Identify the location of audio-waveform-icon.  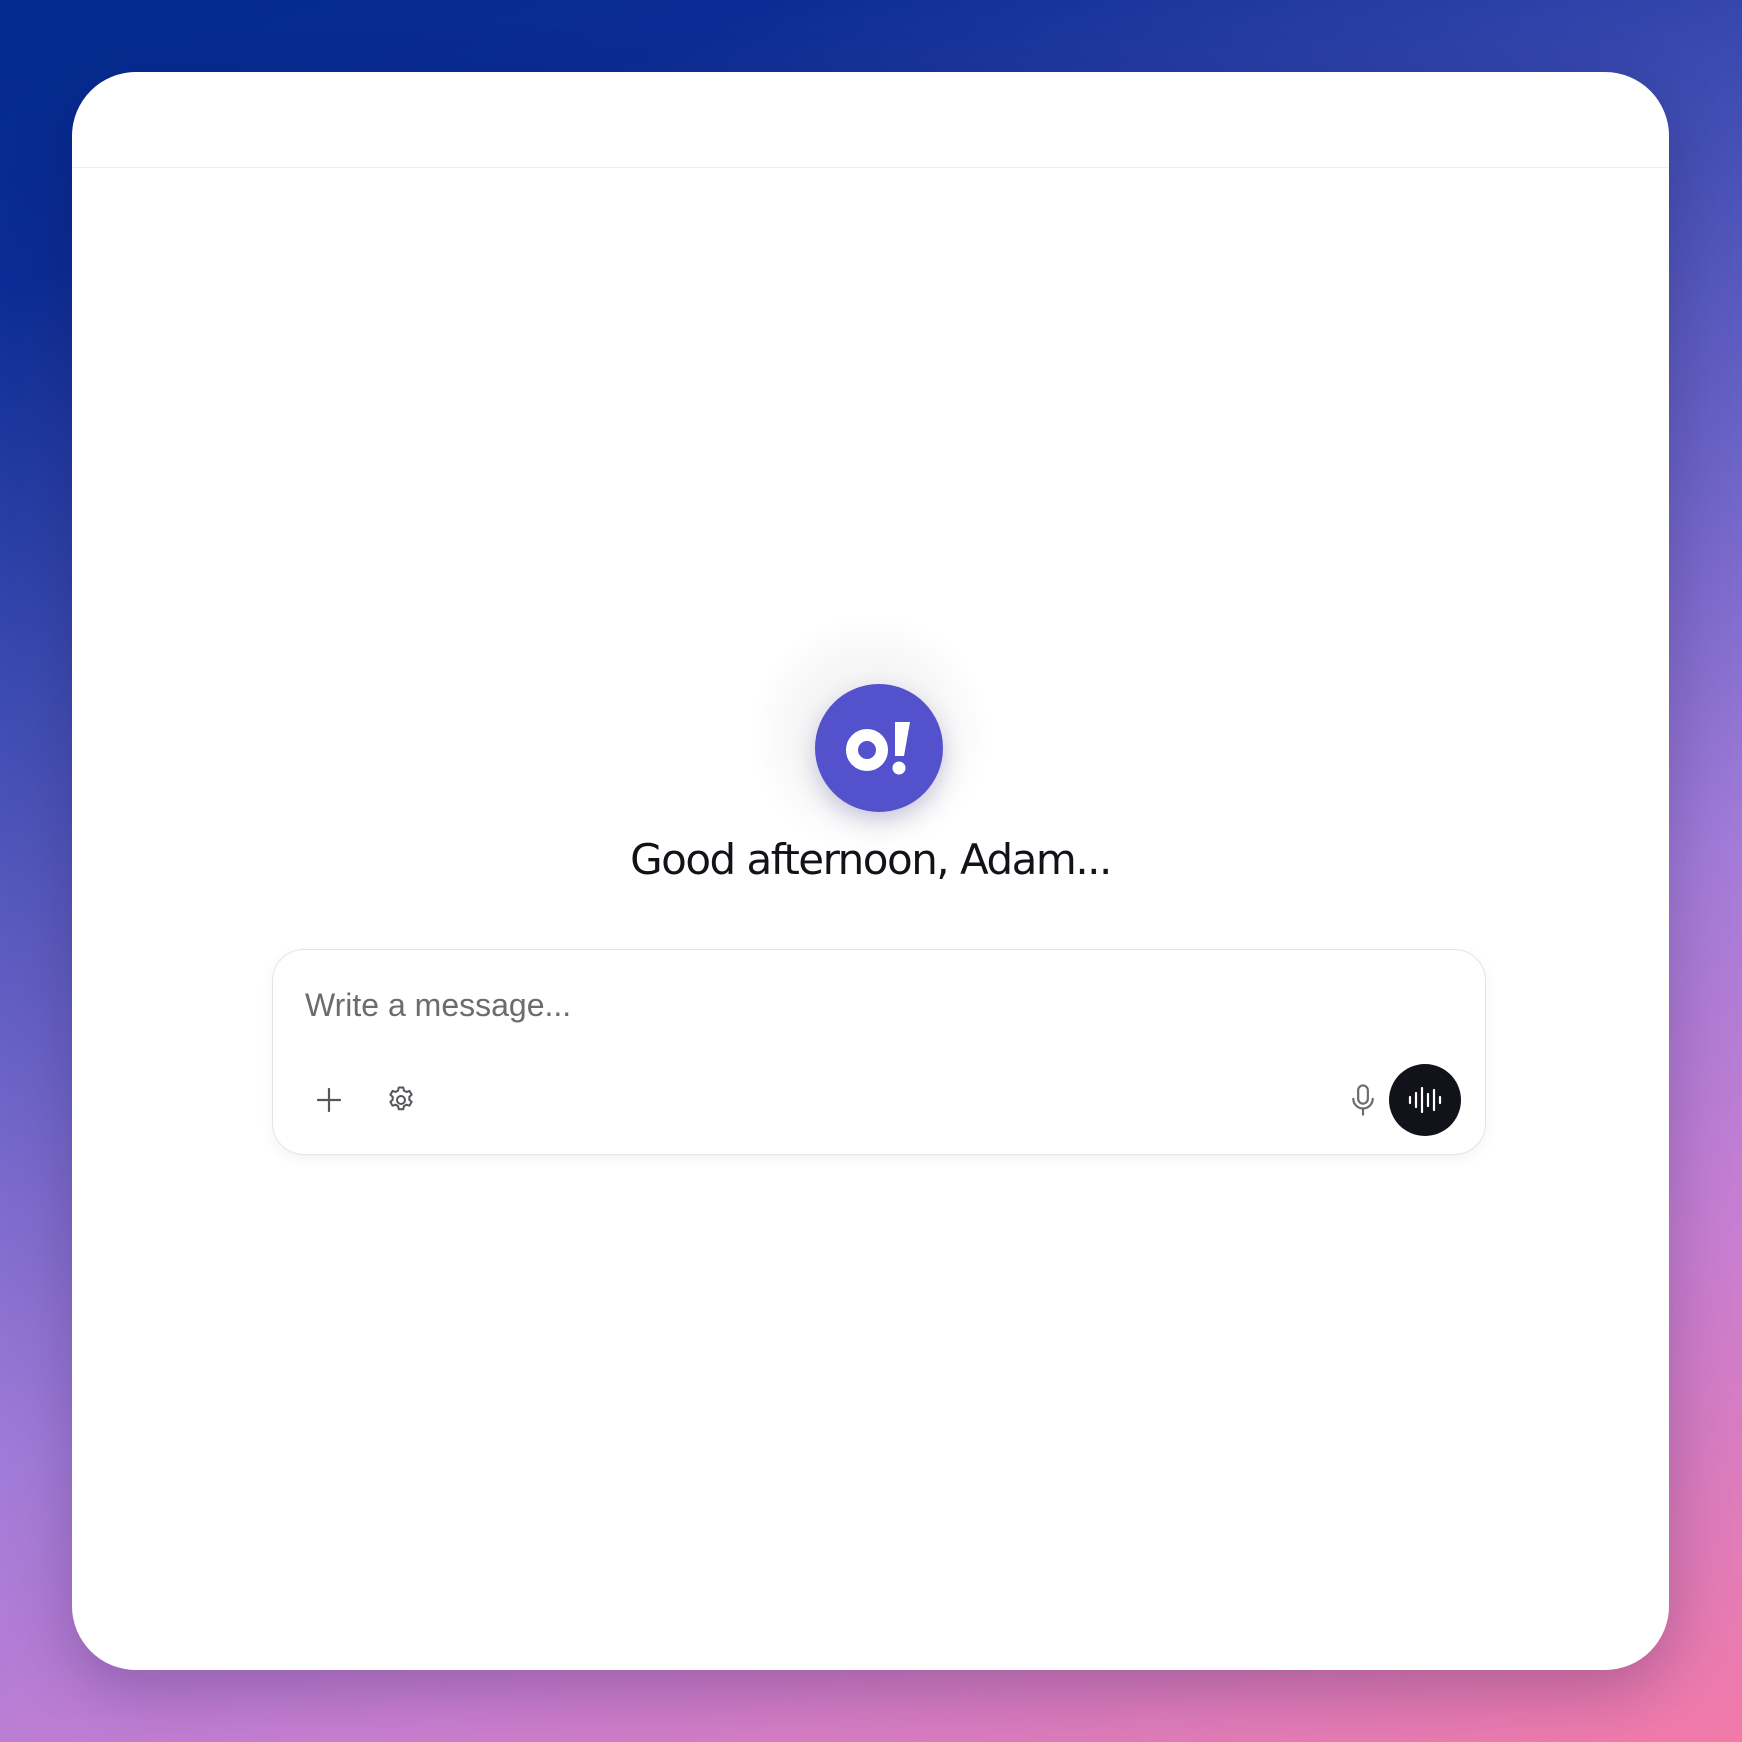
(1425, 1100).